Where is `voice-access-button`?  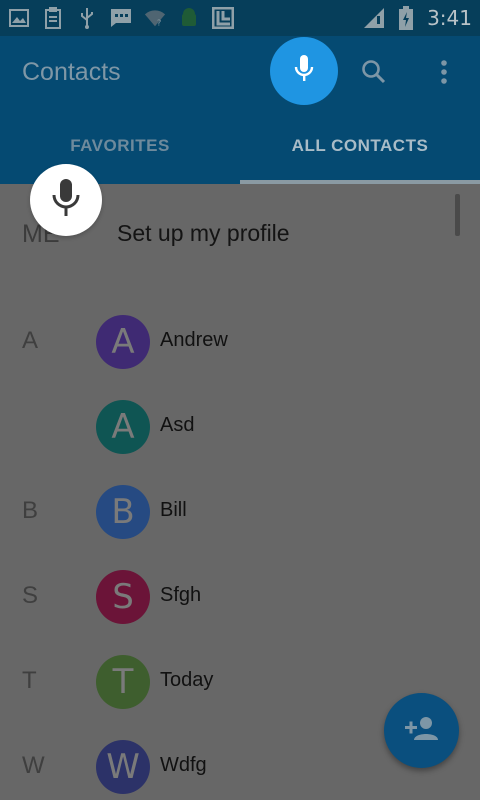
voice-access-button is located at coordinates (66, 200).